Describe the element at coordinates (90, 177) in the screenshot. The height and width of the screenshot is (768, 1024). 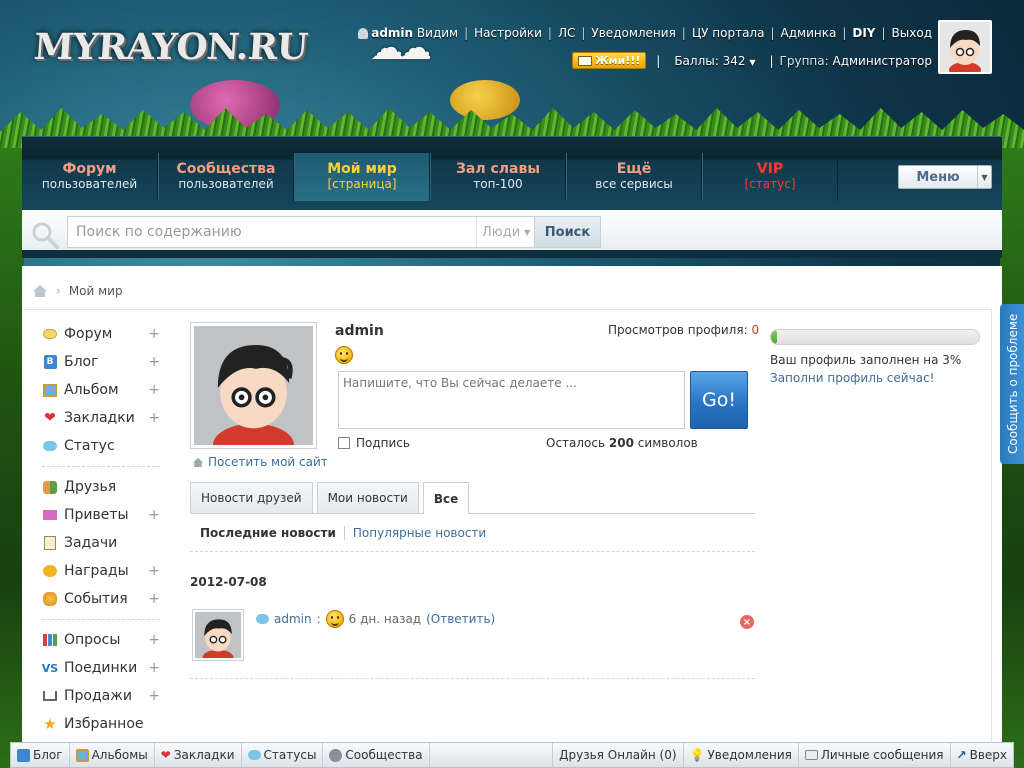
I see `nav-forum: Форум пользователей` at that location.